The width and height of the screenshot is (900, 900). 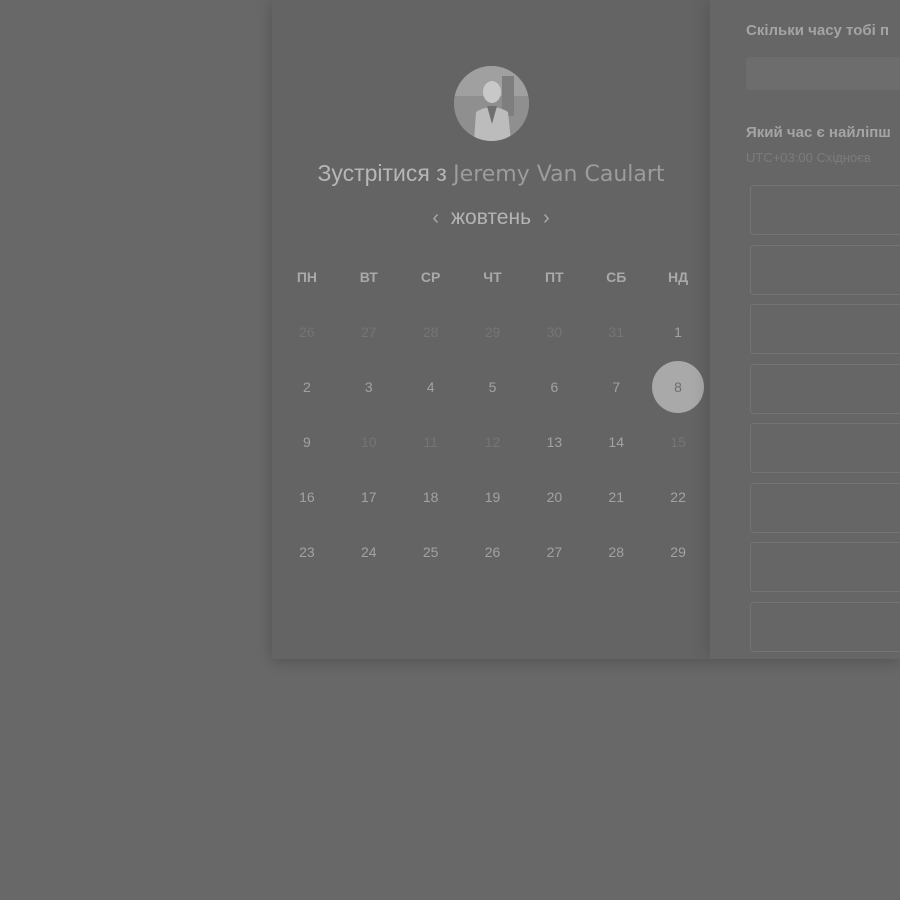 What do you see at coordinates (616, 497) in the screenshot?
I see `calendar-day: 21` at bounding box center [616, 497].